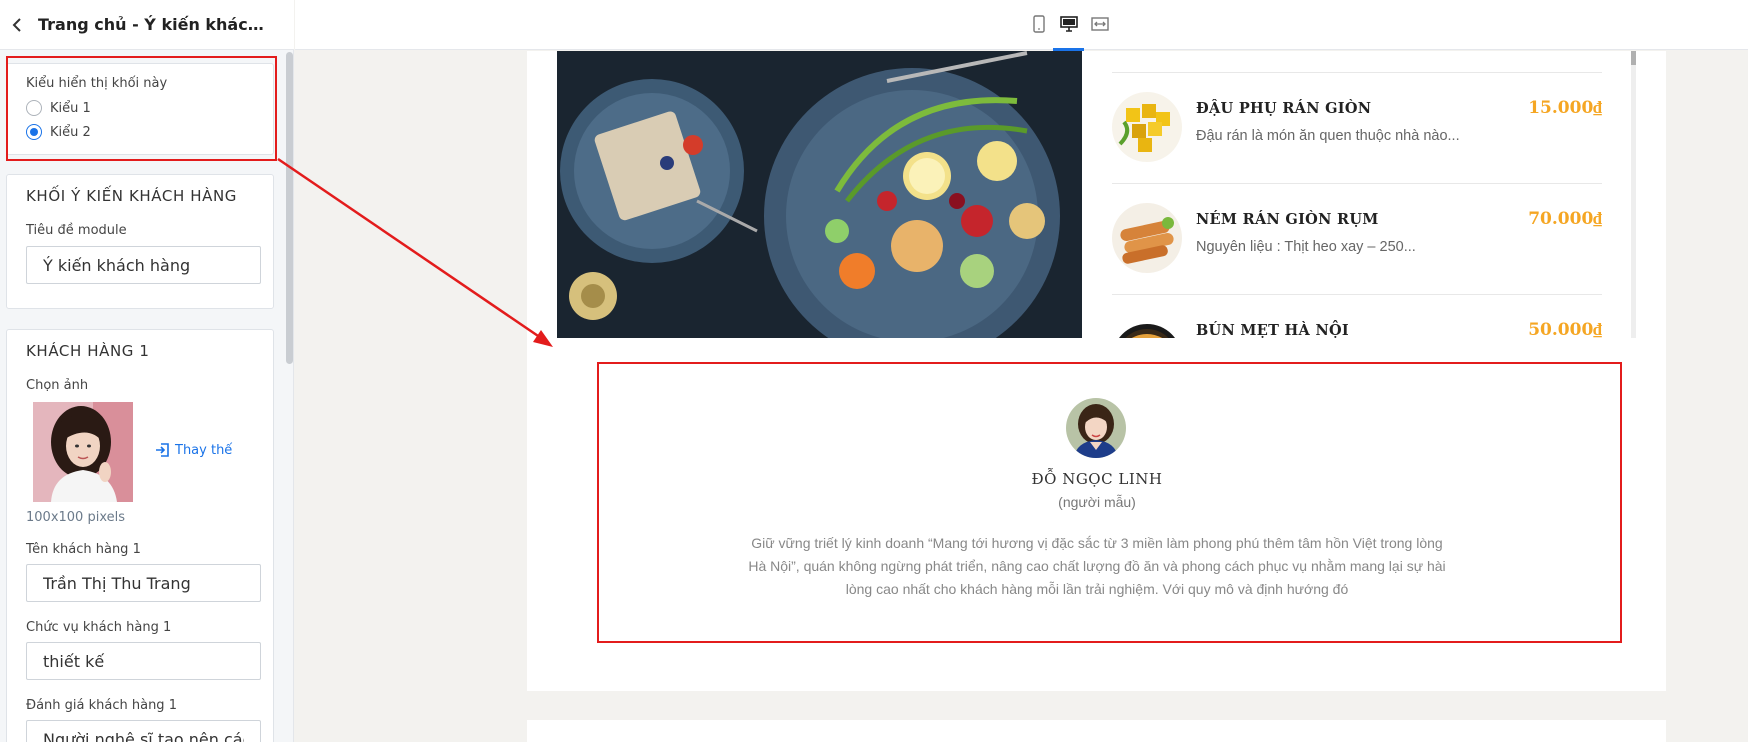  Describe the element at coordinates (97, 83) in the screenshot. I see `display-style-label: Kiểu hiển thị khối này` at that location.